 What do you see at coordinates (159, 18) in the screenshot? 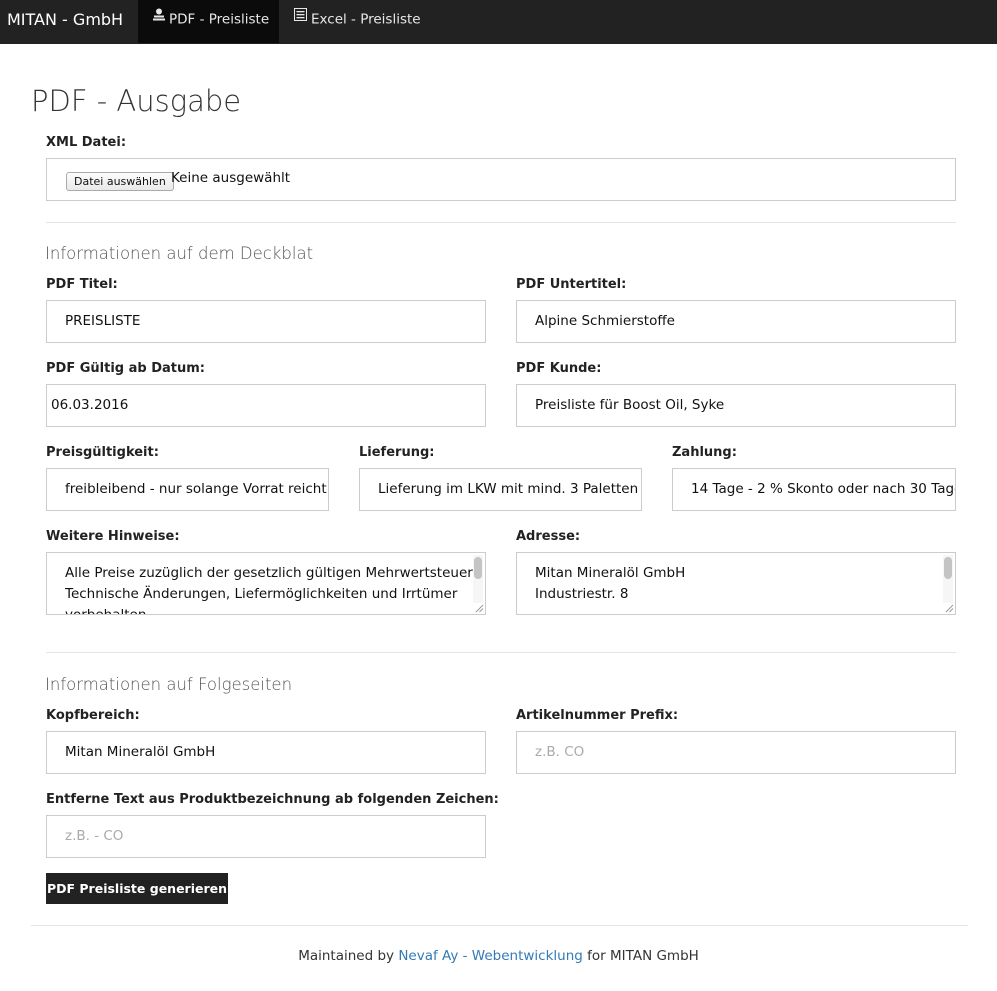
I see `user-icon` at bounding box center [159, 18].